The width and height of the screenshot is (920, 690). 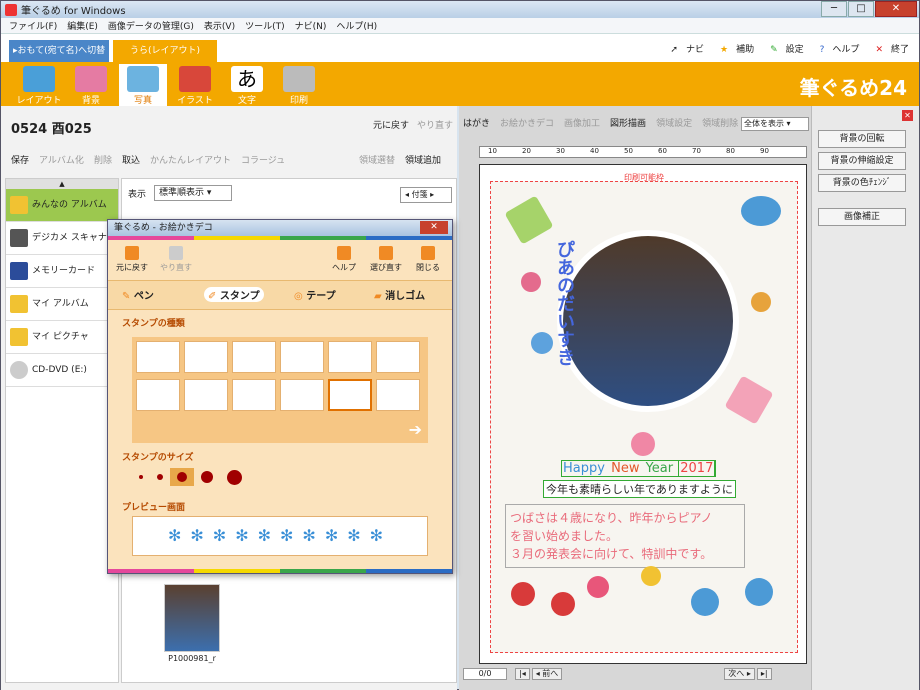 I want to click on import-button: 取込, so click(x=131, y=159).